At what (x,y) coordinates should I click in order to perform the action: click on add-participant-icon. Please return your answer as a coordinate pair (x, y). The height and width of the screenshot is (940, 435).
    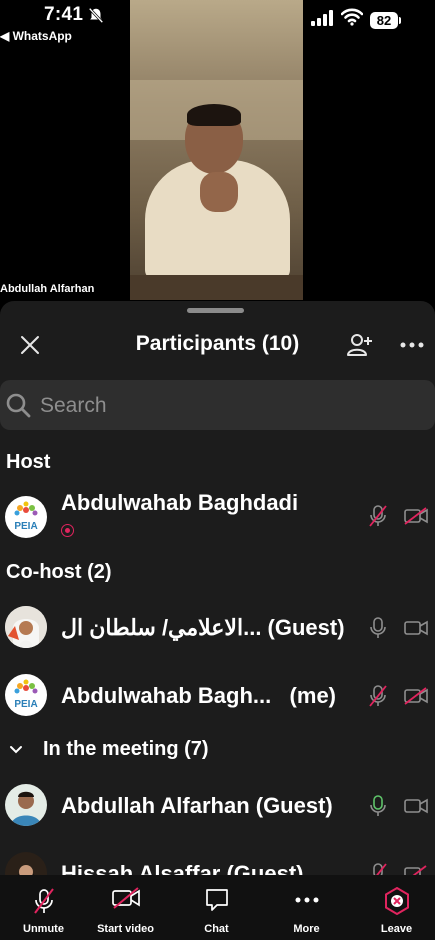
    Looking at the image, I should click on (360, 345).